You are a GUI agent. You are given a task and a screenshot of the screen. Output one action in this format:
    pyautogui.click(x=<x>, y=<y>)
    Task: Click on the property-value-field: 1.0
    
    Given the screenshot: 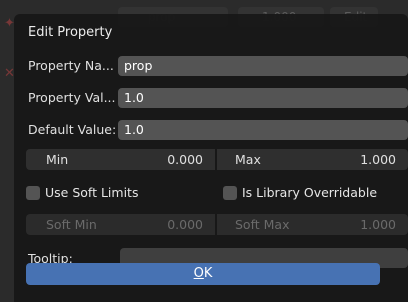 What is the action you would take?
    pyautogui.click(x=263, y=98)
    